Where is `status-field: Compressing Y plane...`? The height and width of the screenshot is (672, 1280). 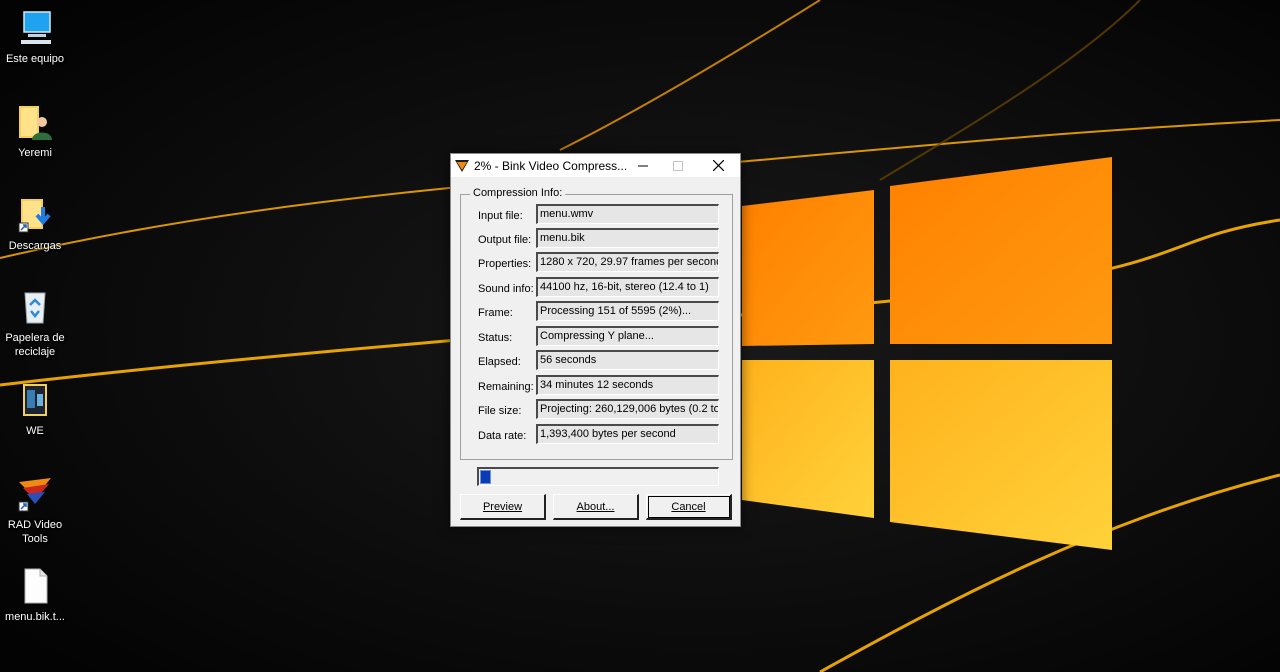 status-field: Compressing Y plane... is located at coordinates (627, 336).